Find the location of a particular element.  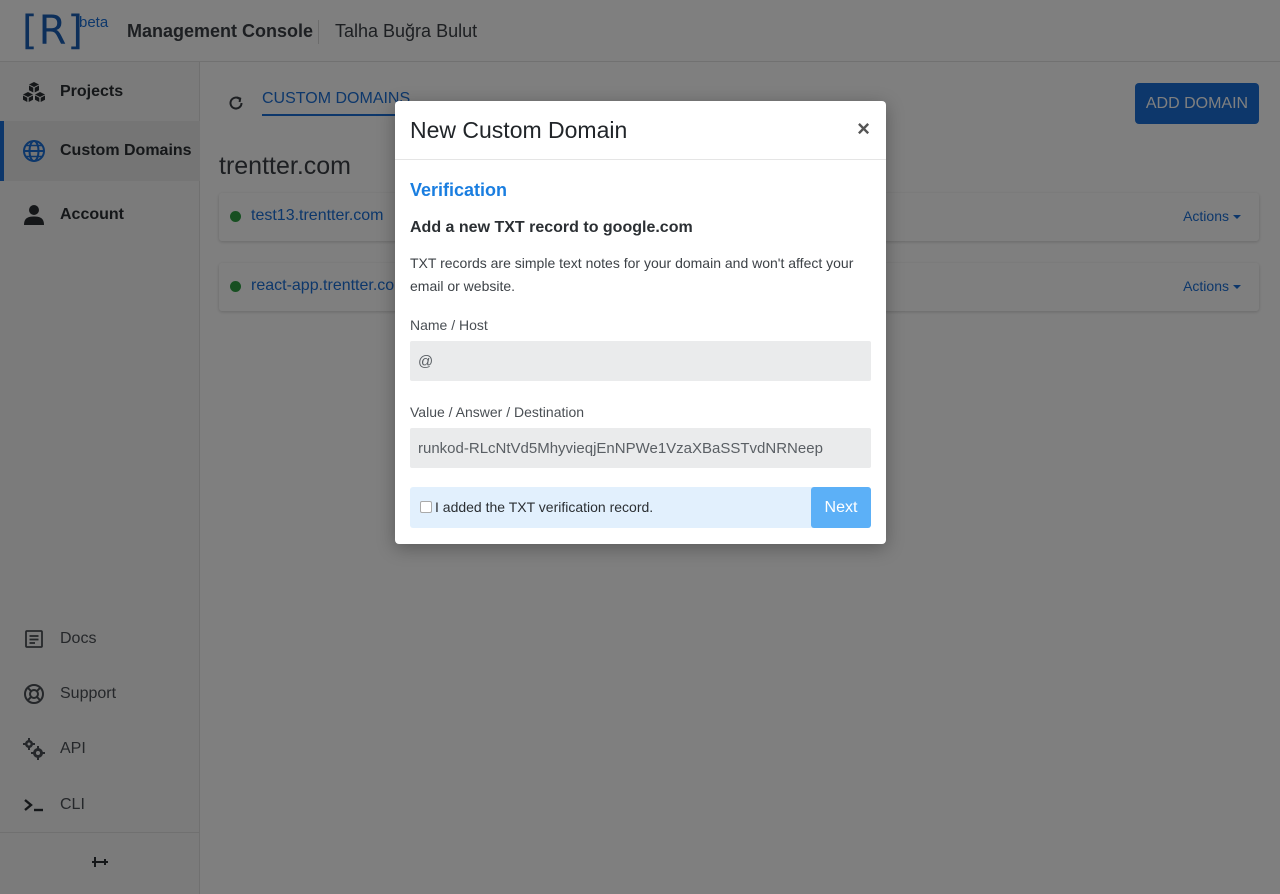

close-icon: × is located at coordinates (863, 129).